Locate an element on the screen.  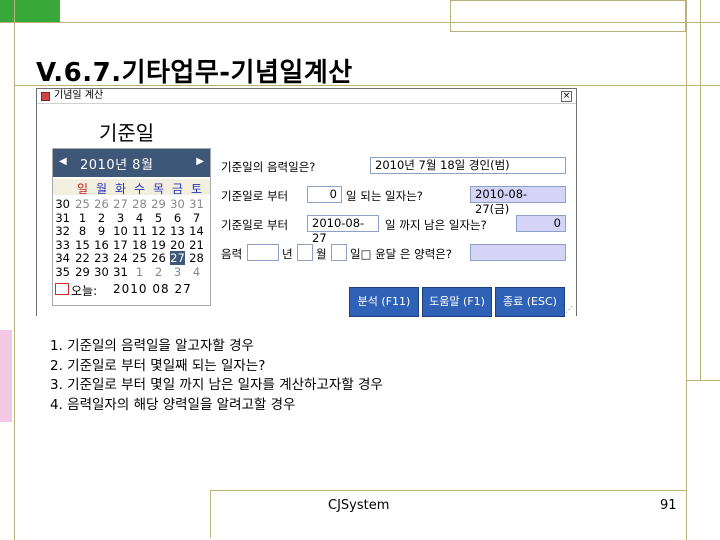
week-number: 31 is located at coordinates (62, 217).